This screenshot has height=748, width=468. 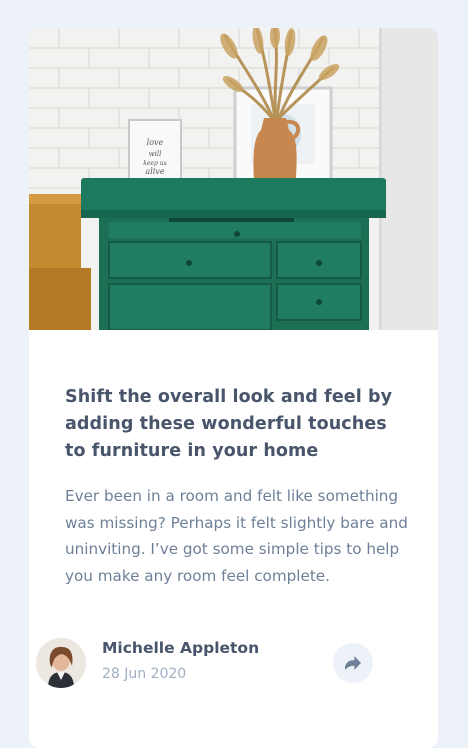 I want to click on share-icon, so click(x=353, y=663).